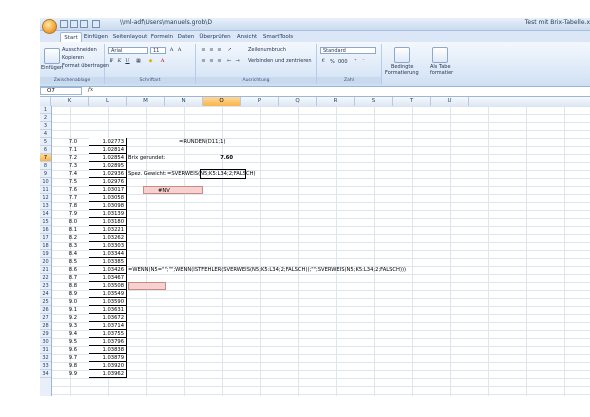 This screenshot has width=590, height=417. What do you see at coordinates (108, 158) in the screenshot?
I see `specific-gravity-cell: 1.02854` at bounding box center [108, 158].